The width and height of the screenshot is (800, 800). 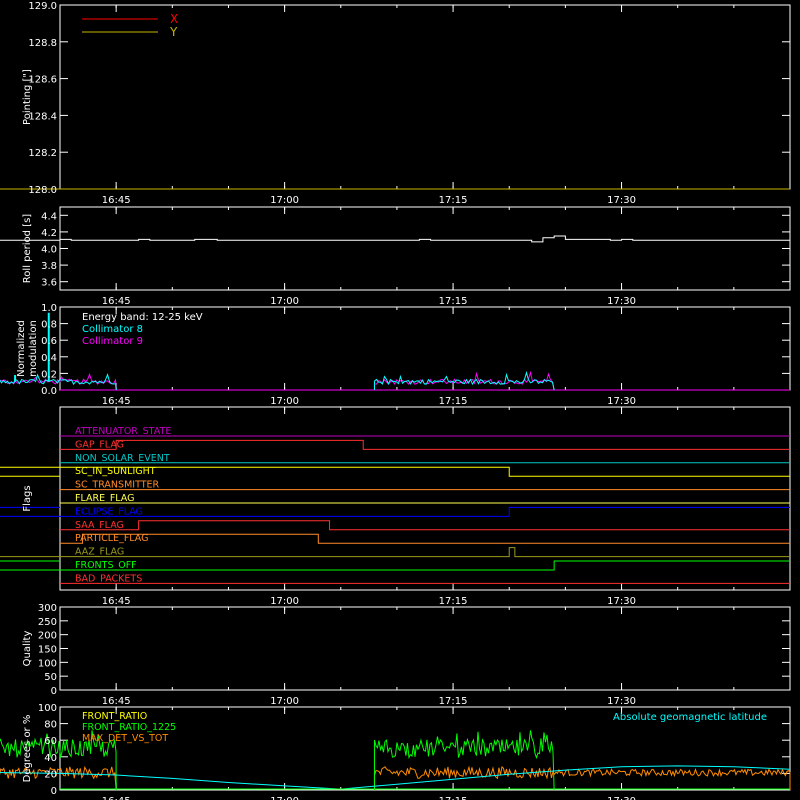 I want to click on quality-ytick-label: 300, so click(x=47, y=608).